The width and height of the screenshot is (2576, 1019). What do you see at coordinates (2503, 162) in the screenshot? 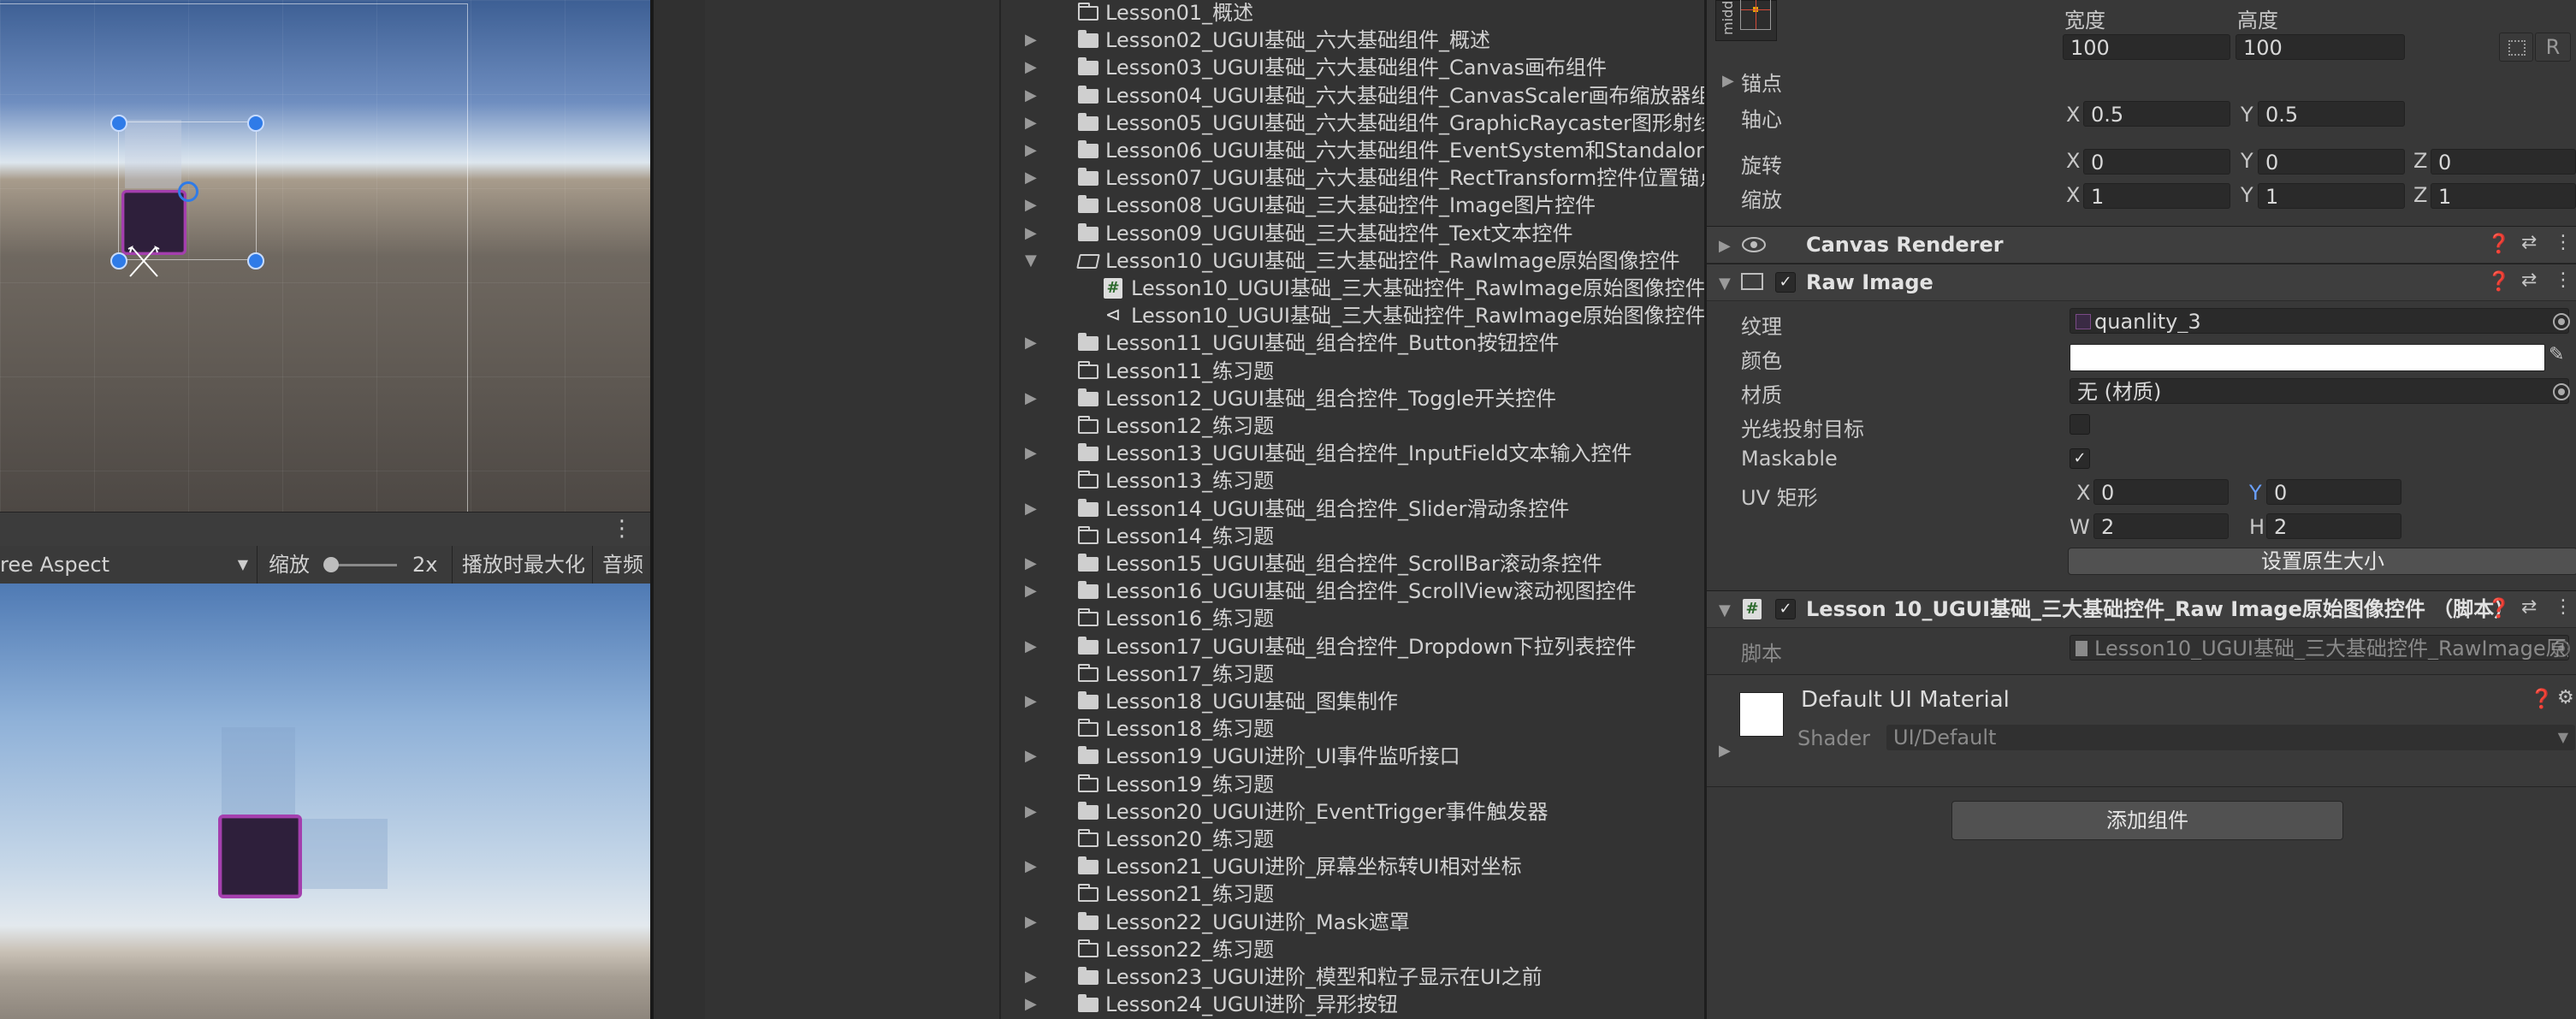
I see `rotation-z-field: 0` at bounding box center [2503, 162].